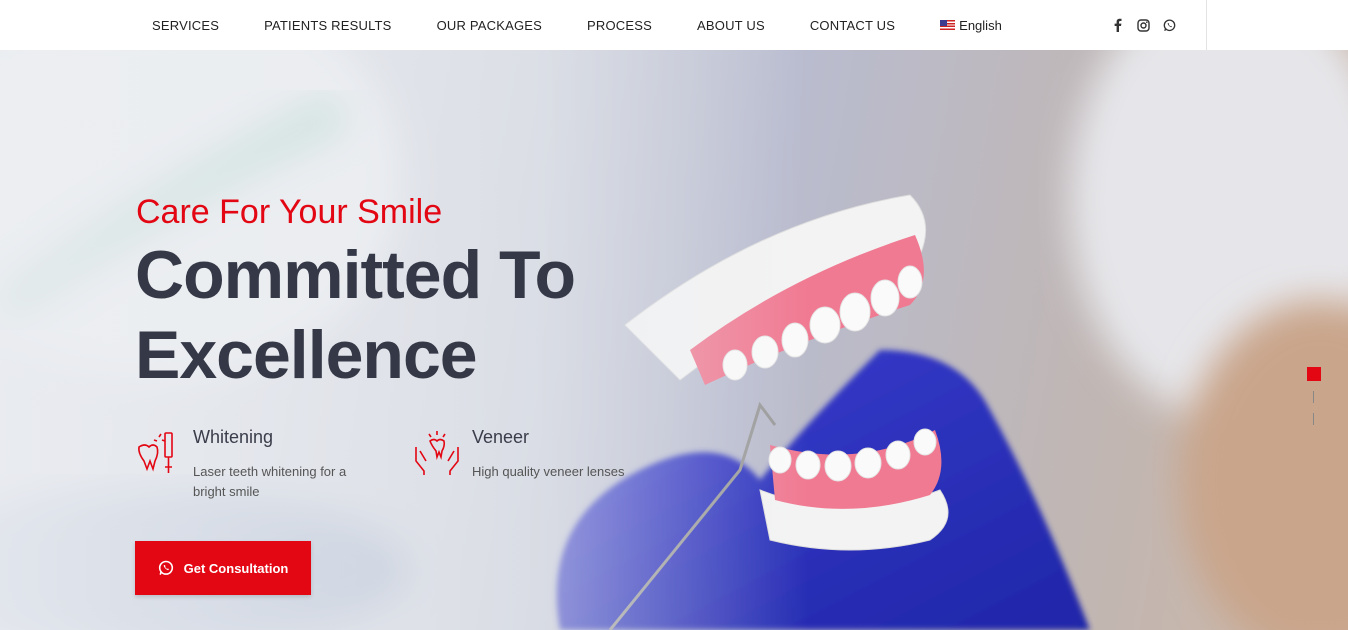 The width and height of the screenshot is (1348, 630). I want to click on tooth-whitening-icon, so click(157, 452).